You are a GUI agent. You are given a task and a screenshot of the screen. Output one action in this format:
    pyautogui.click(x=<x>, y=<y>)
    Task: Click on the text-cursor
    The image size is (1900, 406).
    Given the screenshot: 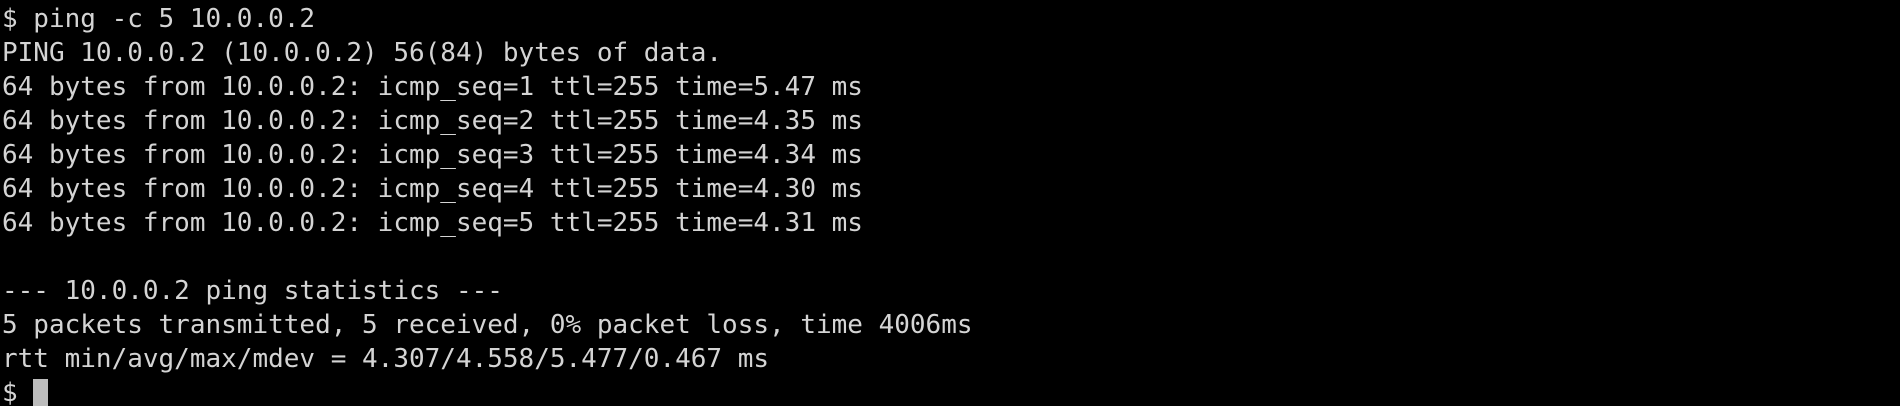 What is the action you would take?
    pyautogui.click(x=41, y=392)
    